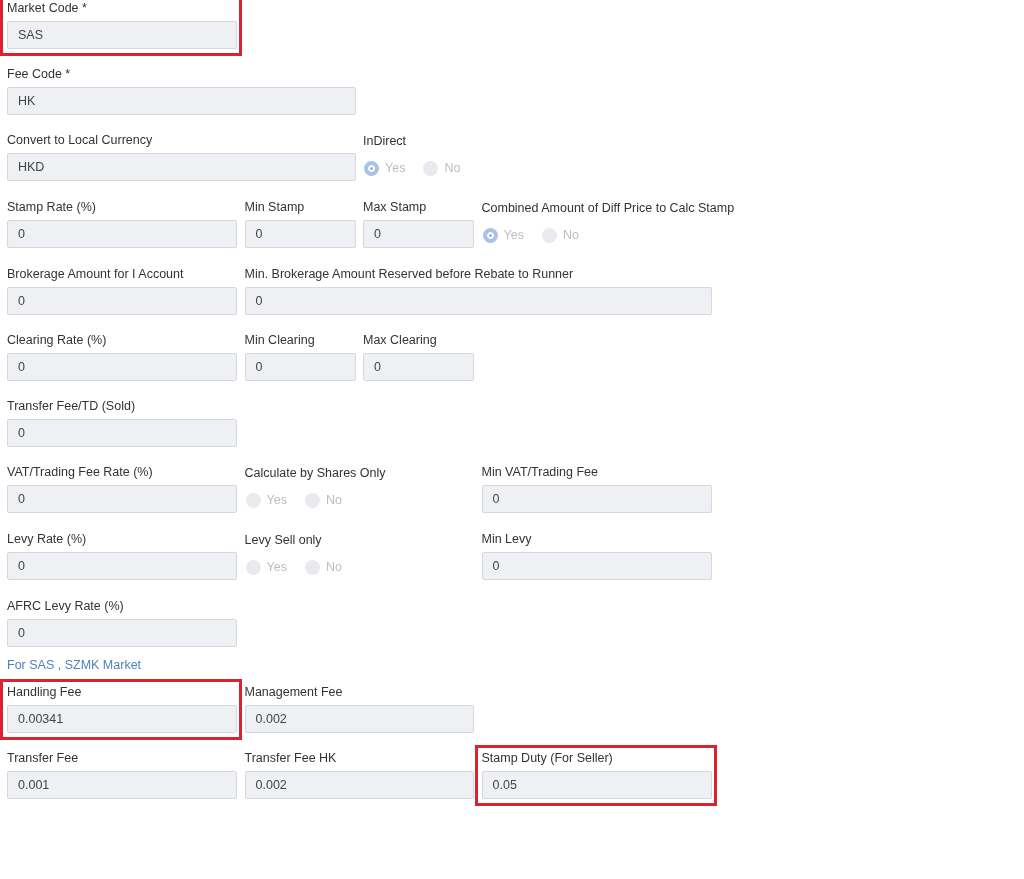 Image resolution: width=1024 pixels, height=879 pixels. I want to click on field-label: Min Levy, so click(506, 539).